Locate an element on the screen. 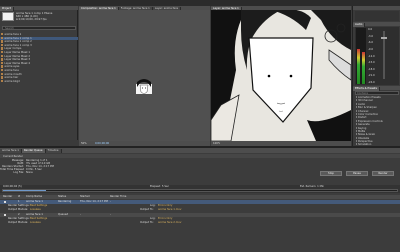  db-scale-label: -21.0 is located at coordinates (371, 76).